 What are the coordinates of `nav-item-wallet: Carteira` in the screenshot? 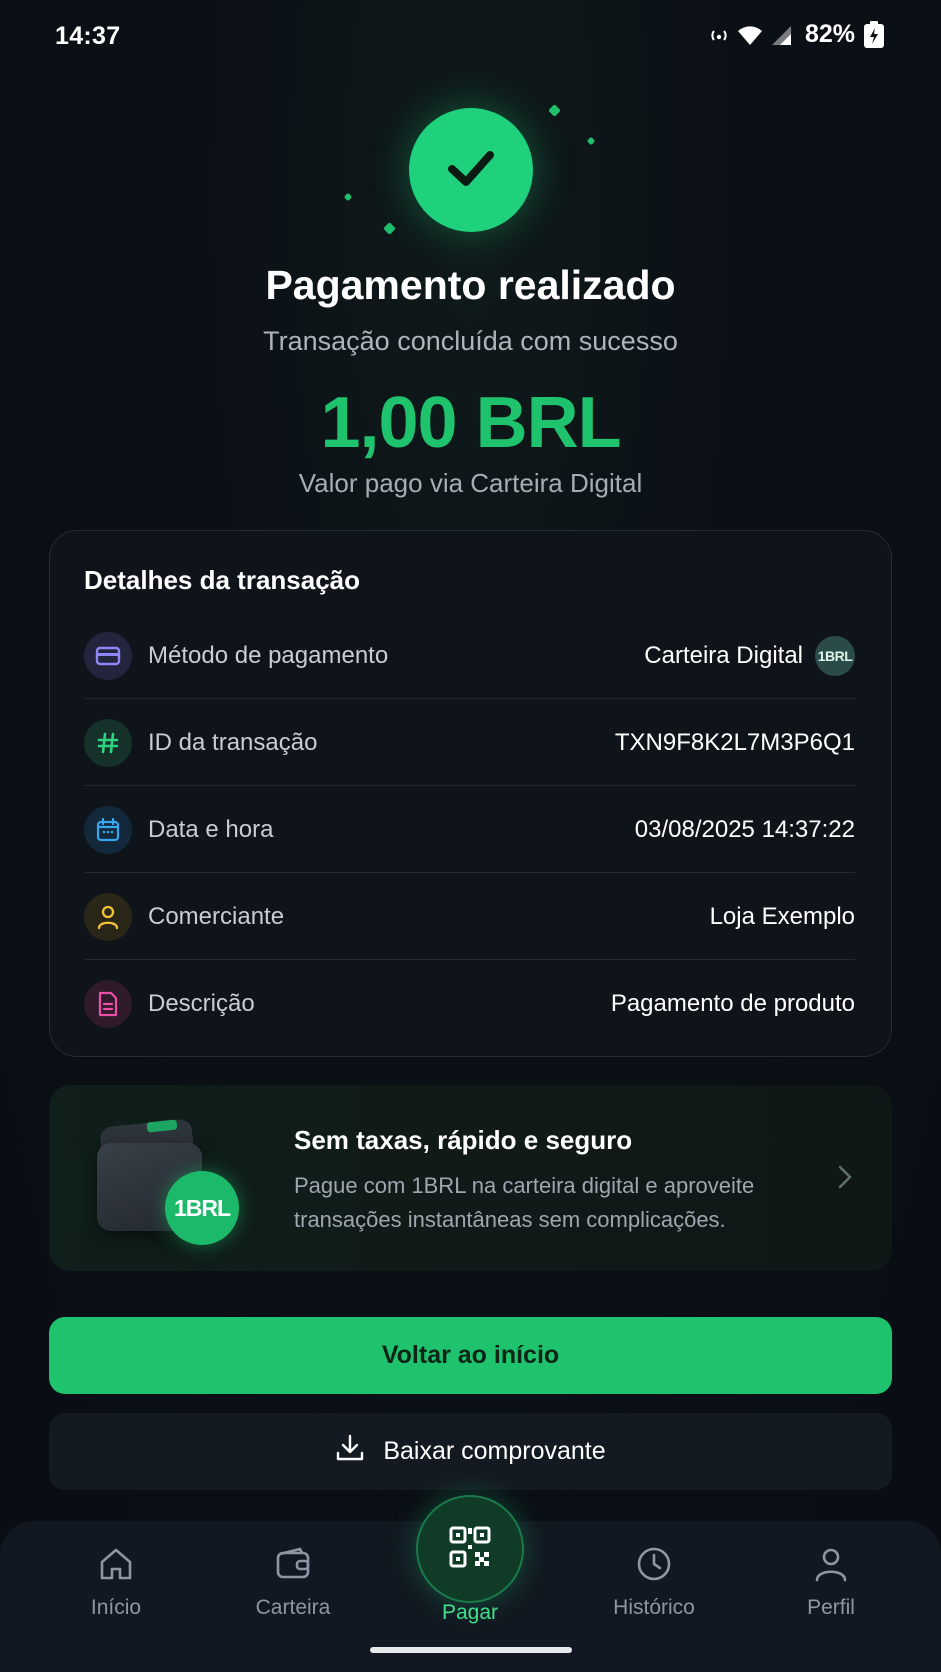 It's located at (293, 1582).